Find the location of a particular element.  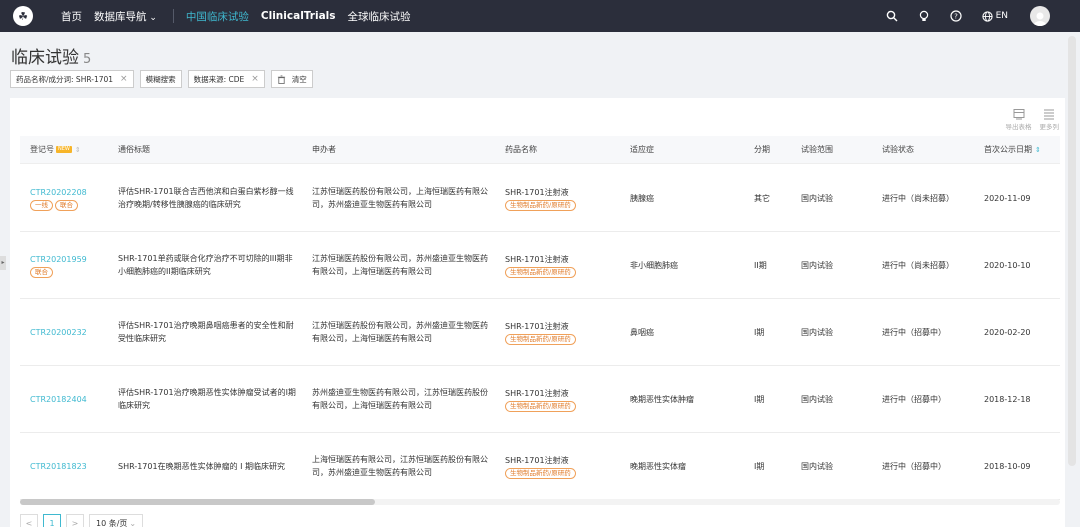

bulb-icon is located at coordinates (924, 16).